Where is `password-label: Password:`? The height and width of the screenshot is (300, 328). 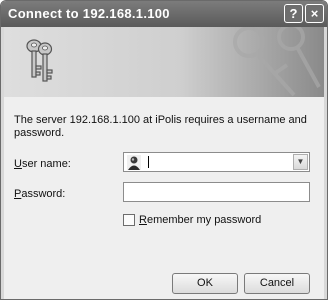 password-label: Password: is located at coordinates (39, 194).